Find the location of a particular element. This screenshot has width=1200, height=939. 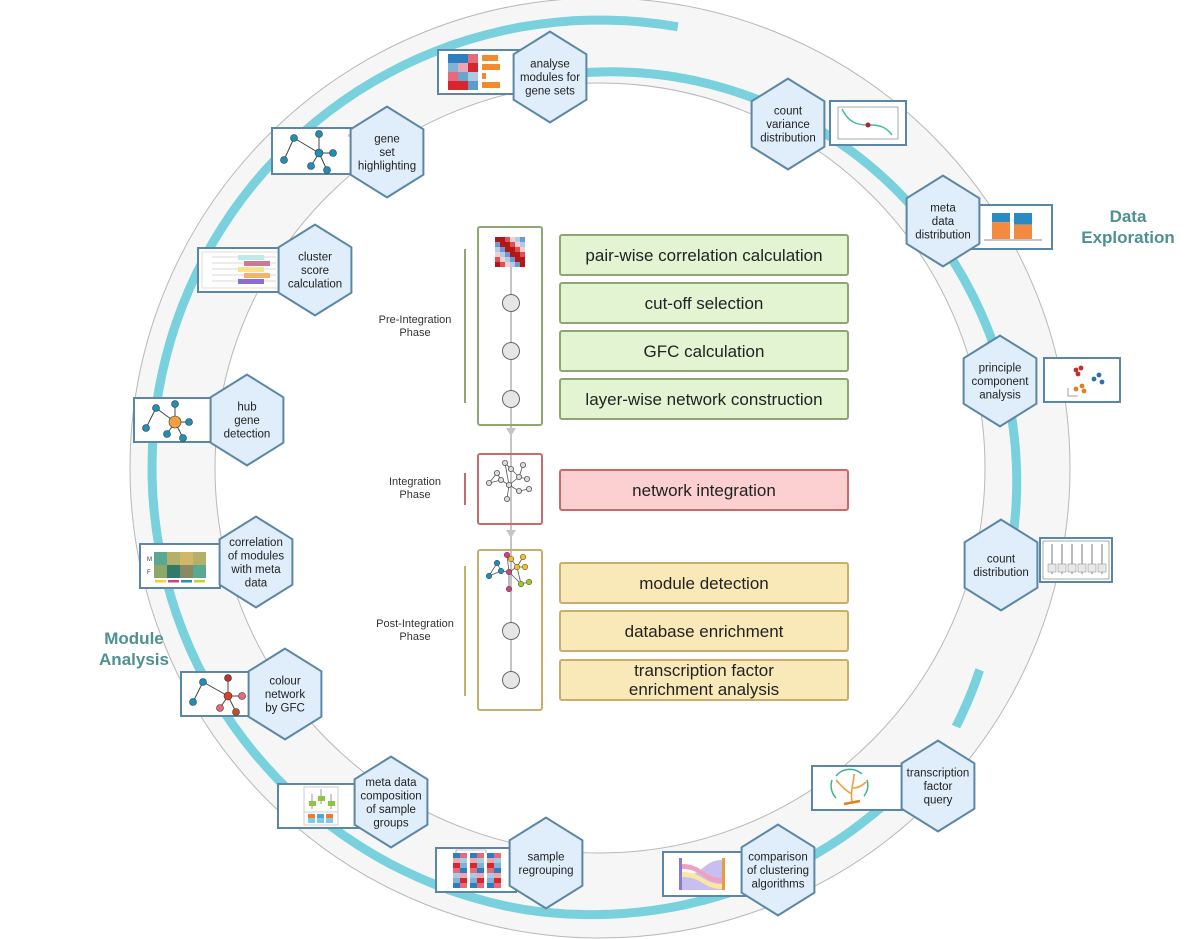

node-label-line: cluster is located at coordinates (315, 258).